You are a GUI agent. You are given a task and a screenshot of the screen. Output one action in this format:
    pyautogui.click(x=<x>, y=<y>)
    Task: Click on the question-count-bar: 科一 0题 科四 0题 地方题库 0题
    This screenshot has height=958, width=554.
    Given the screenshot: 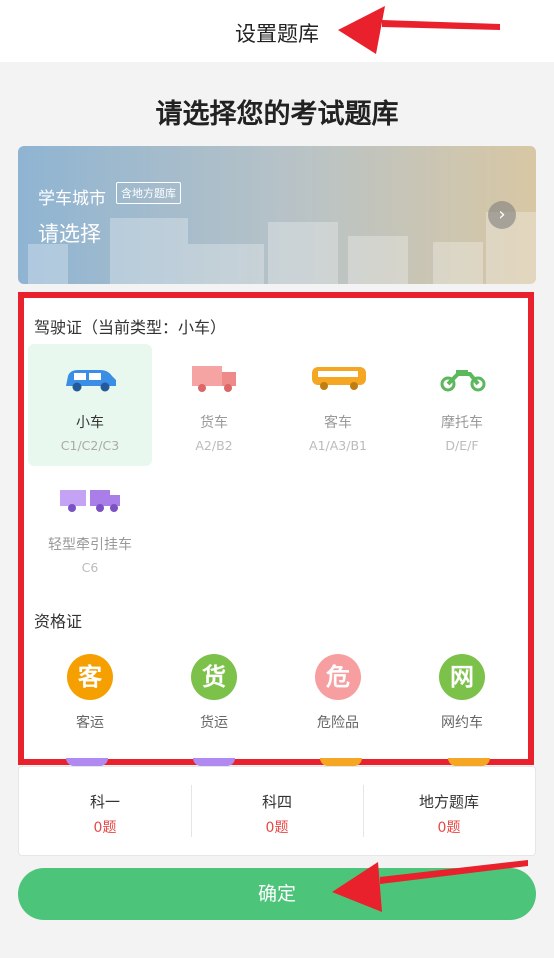 What is the action you would take?
    pyautogui.click(x=277, y=811)
    